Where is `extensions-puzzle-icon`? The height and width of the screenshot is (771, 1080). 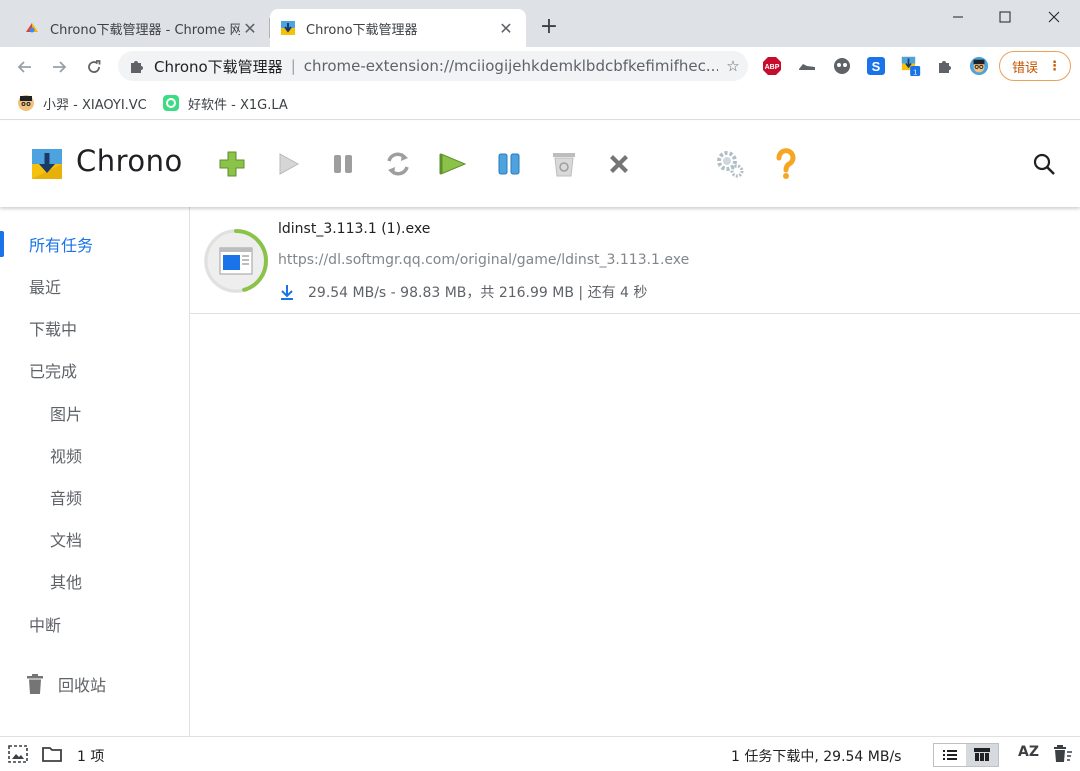
extensions-puzzle-icon is located at coordinates (945, 66).